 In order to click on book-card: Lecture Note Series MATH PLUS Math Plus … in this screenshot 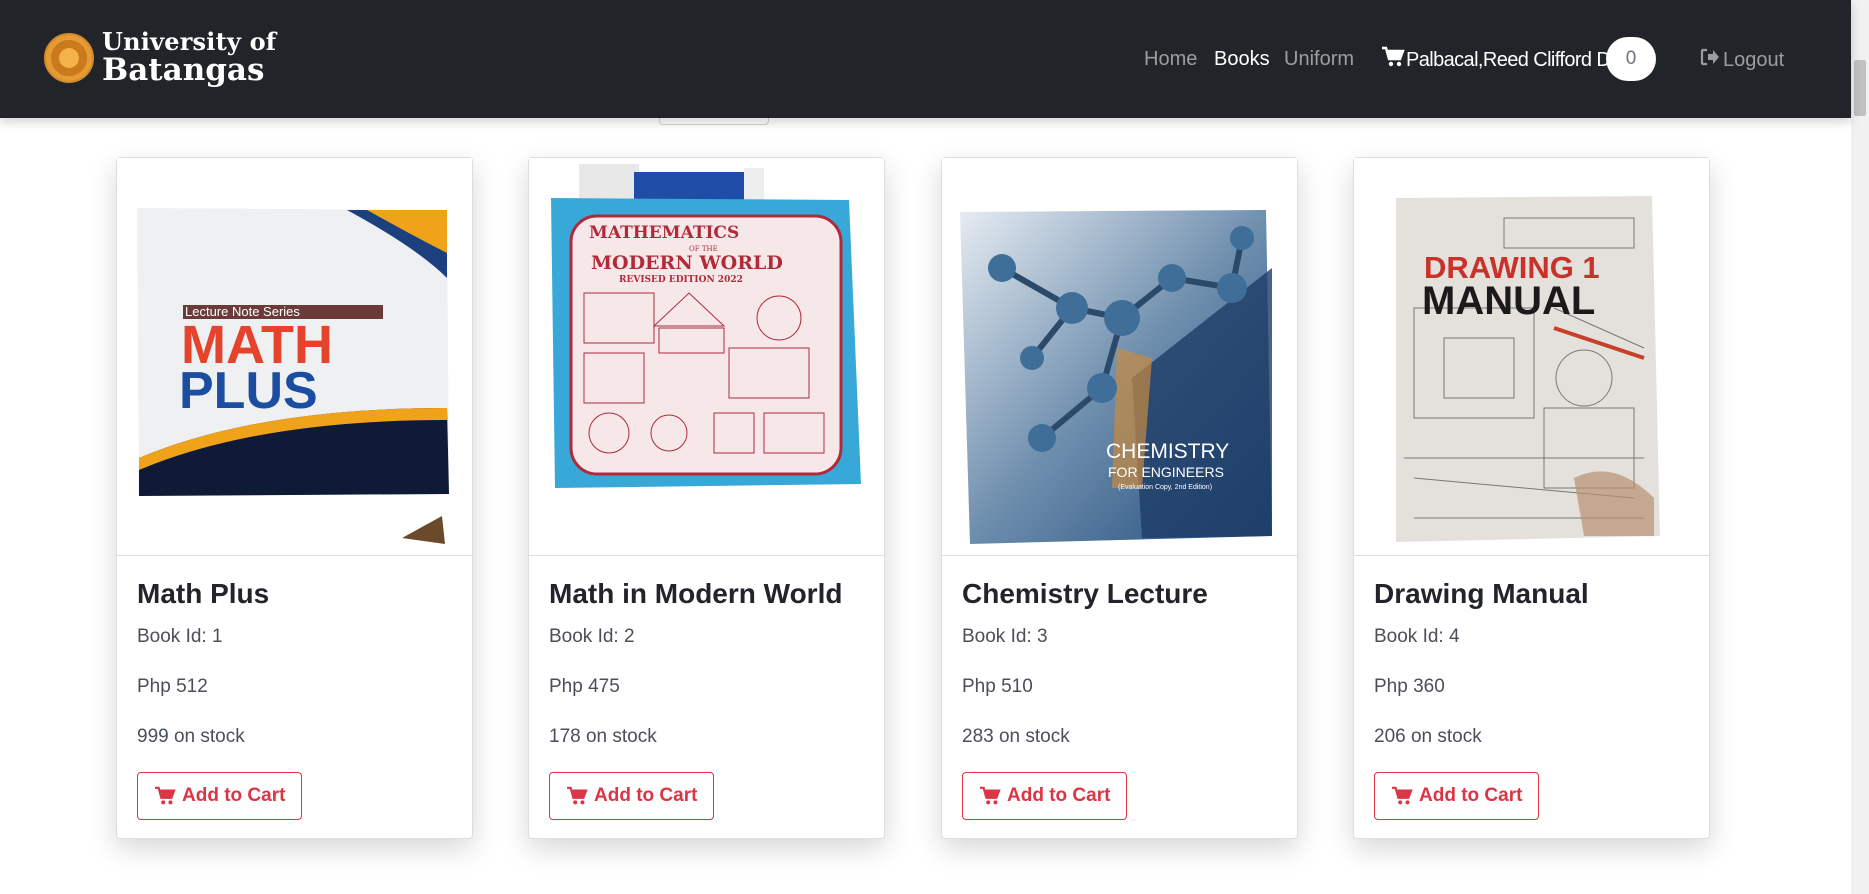, I will do `click(294, 498)`.